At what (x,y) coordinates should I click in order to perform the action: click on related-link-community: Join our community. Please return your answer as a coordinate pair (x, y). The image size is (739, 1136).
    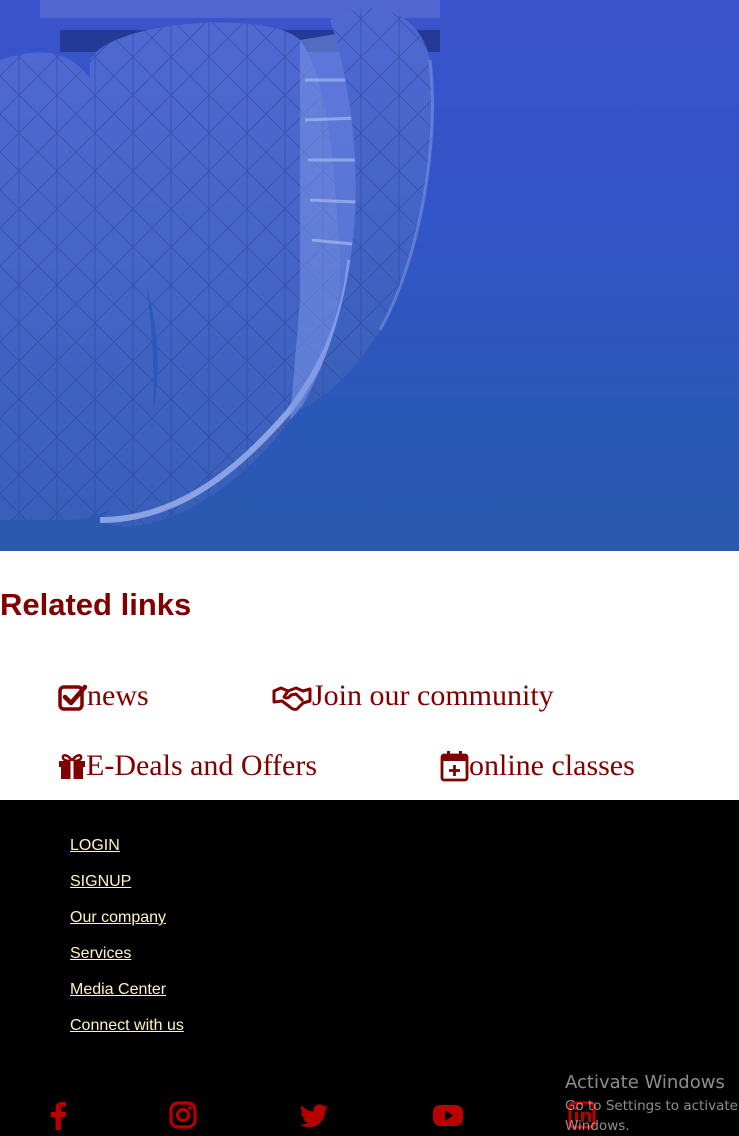
    Looking at the image, I should click on (413, 696).